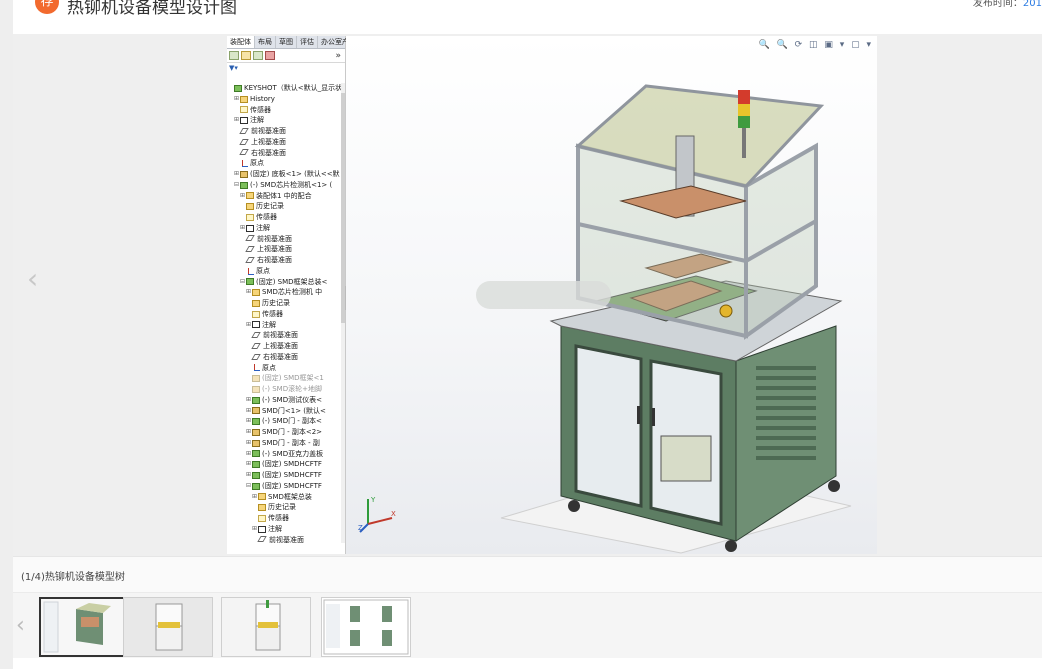  Describe the element at coordinates (234, 55) in the screenshot. I see `feature-tree-icon` at that location.